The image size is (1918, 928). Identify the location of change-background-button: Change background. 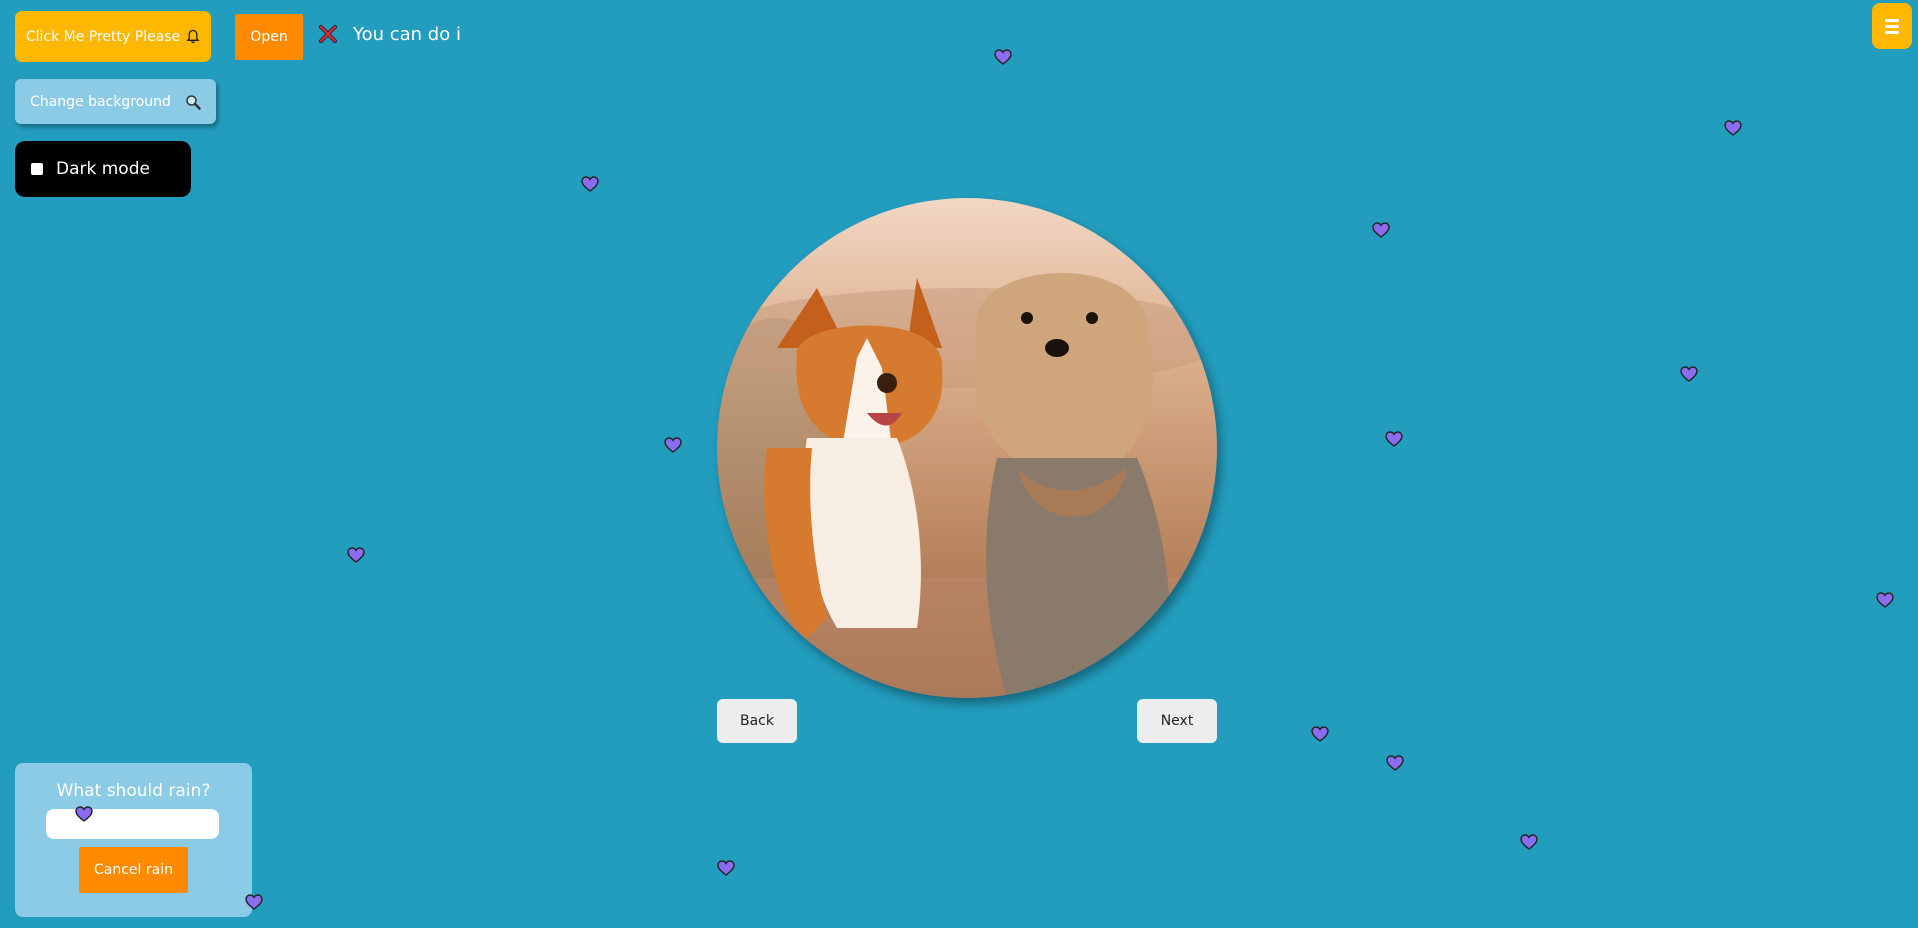
(115, 101).